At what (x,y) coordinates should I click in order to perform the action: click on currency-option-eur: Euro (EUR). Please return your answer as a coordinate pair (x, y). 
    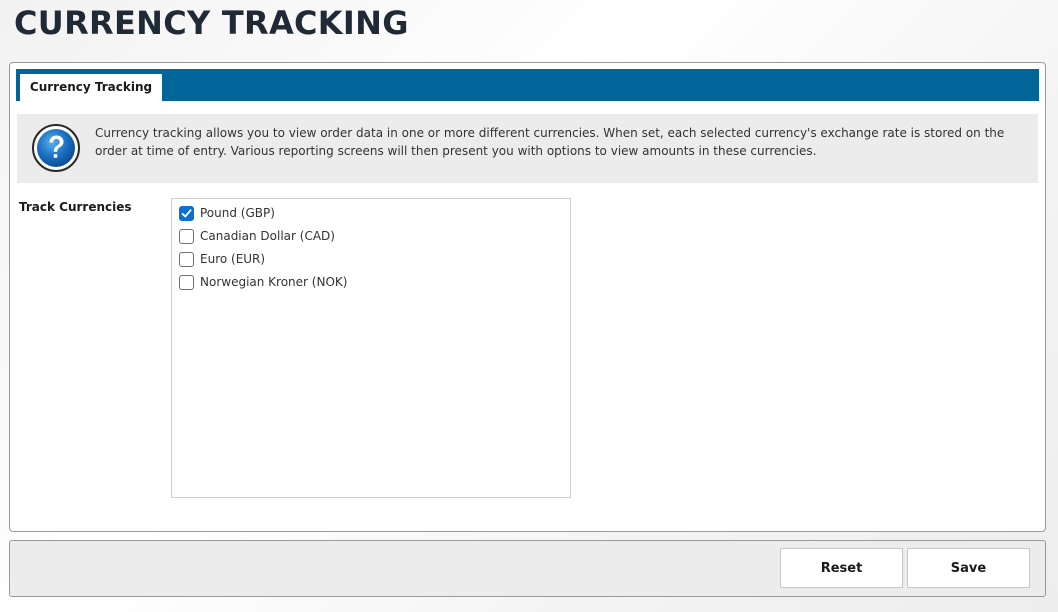
    Looking at the image, I should click on (222, 259).